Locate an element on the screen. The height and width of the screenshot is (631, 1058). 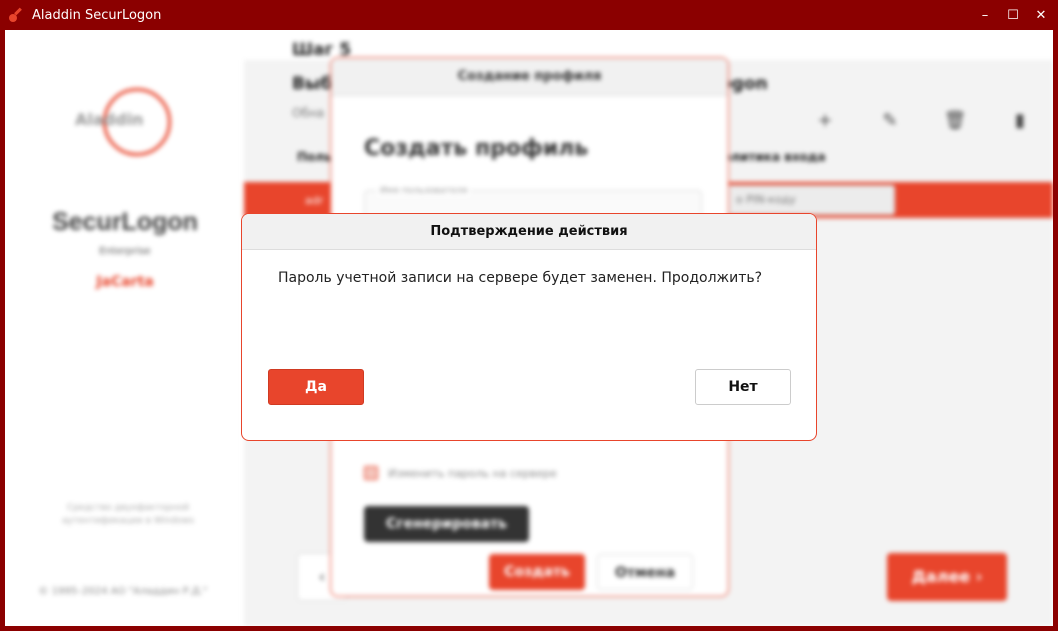
change-password-row: Изменить пароль на сервере is located at coordinates (460, 473).